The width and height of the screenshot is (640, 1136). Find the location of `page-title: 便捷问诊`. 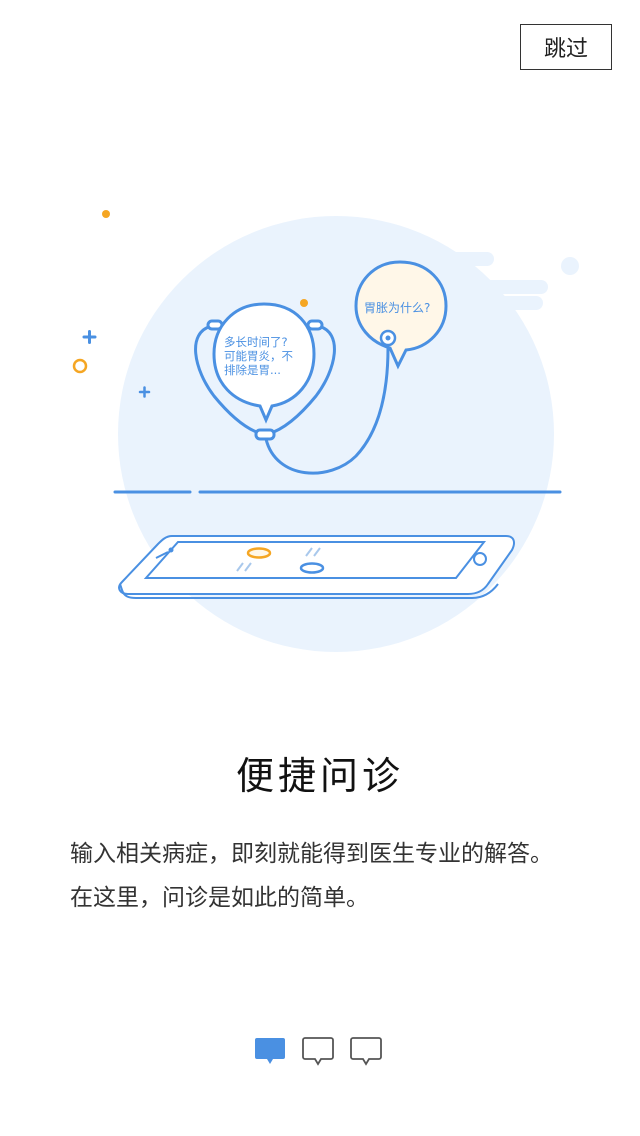

page-title: 便捷问诊 is located at coordinates (319, 776).